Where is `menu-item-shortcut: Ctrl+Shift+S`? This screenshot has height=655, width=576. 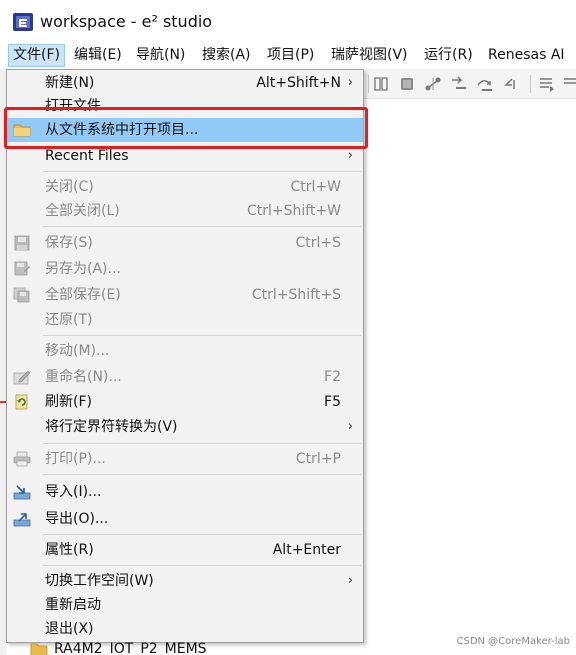
menu-item-shortcut: Ctrl+Shift+S is located at coordinates (296, 295).